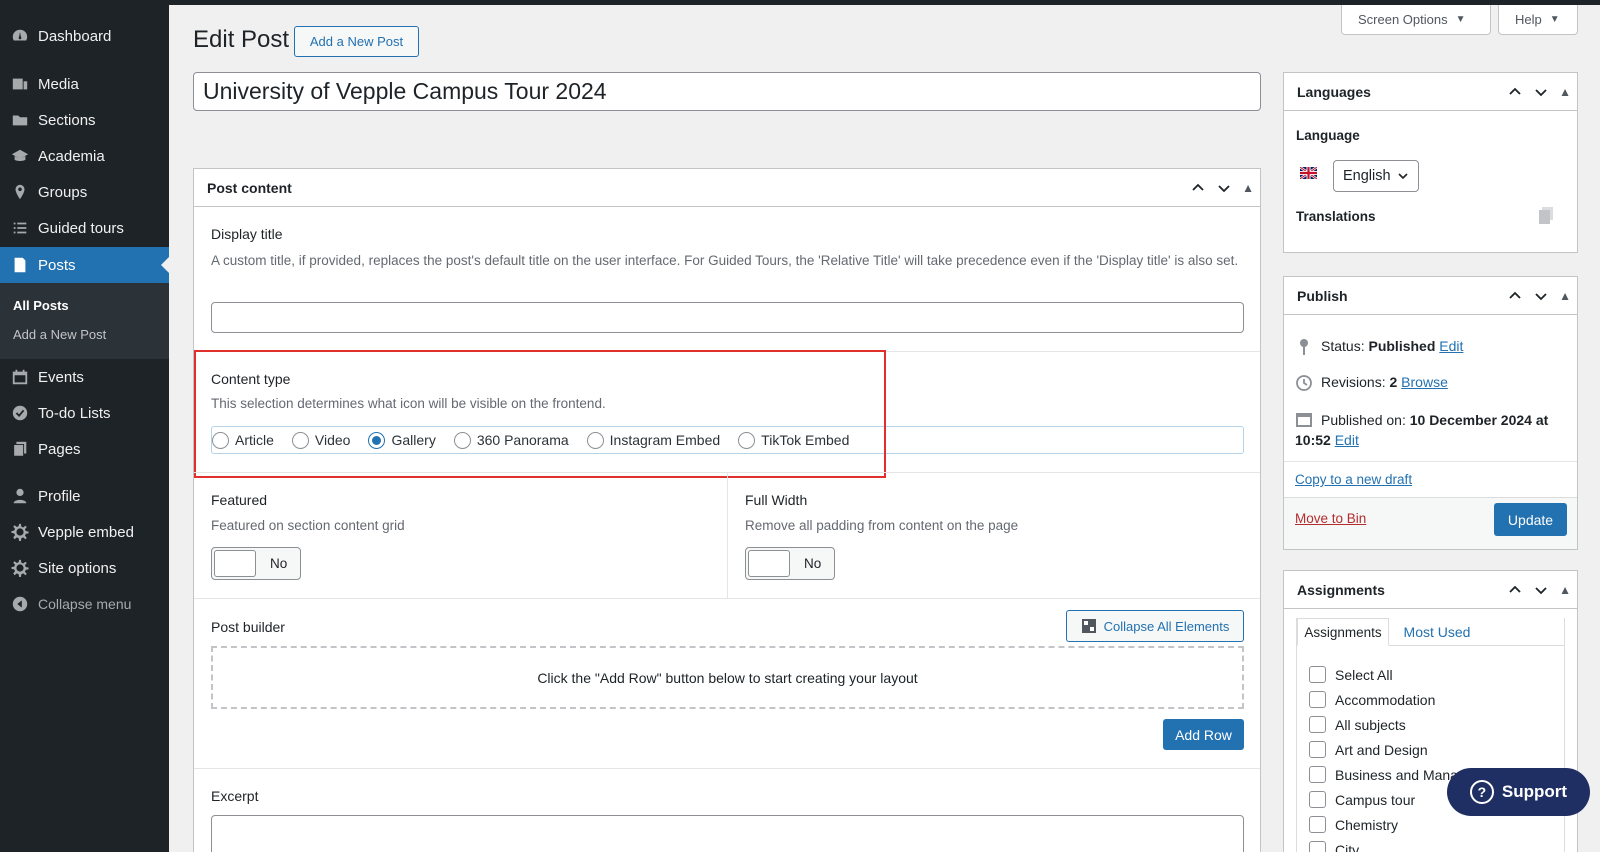 The height and width of the screenshot is (852, 1600). What do you see at coordinates (249, 187) in the screenshot?
I see `post-content-heading: Post content` at bounding box center [249, 187].